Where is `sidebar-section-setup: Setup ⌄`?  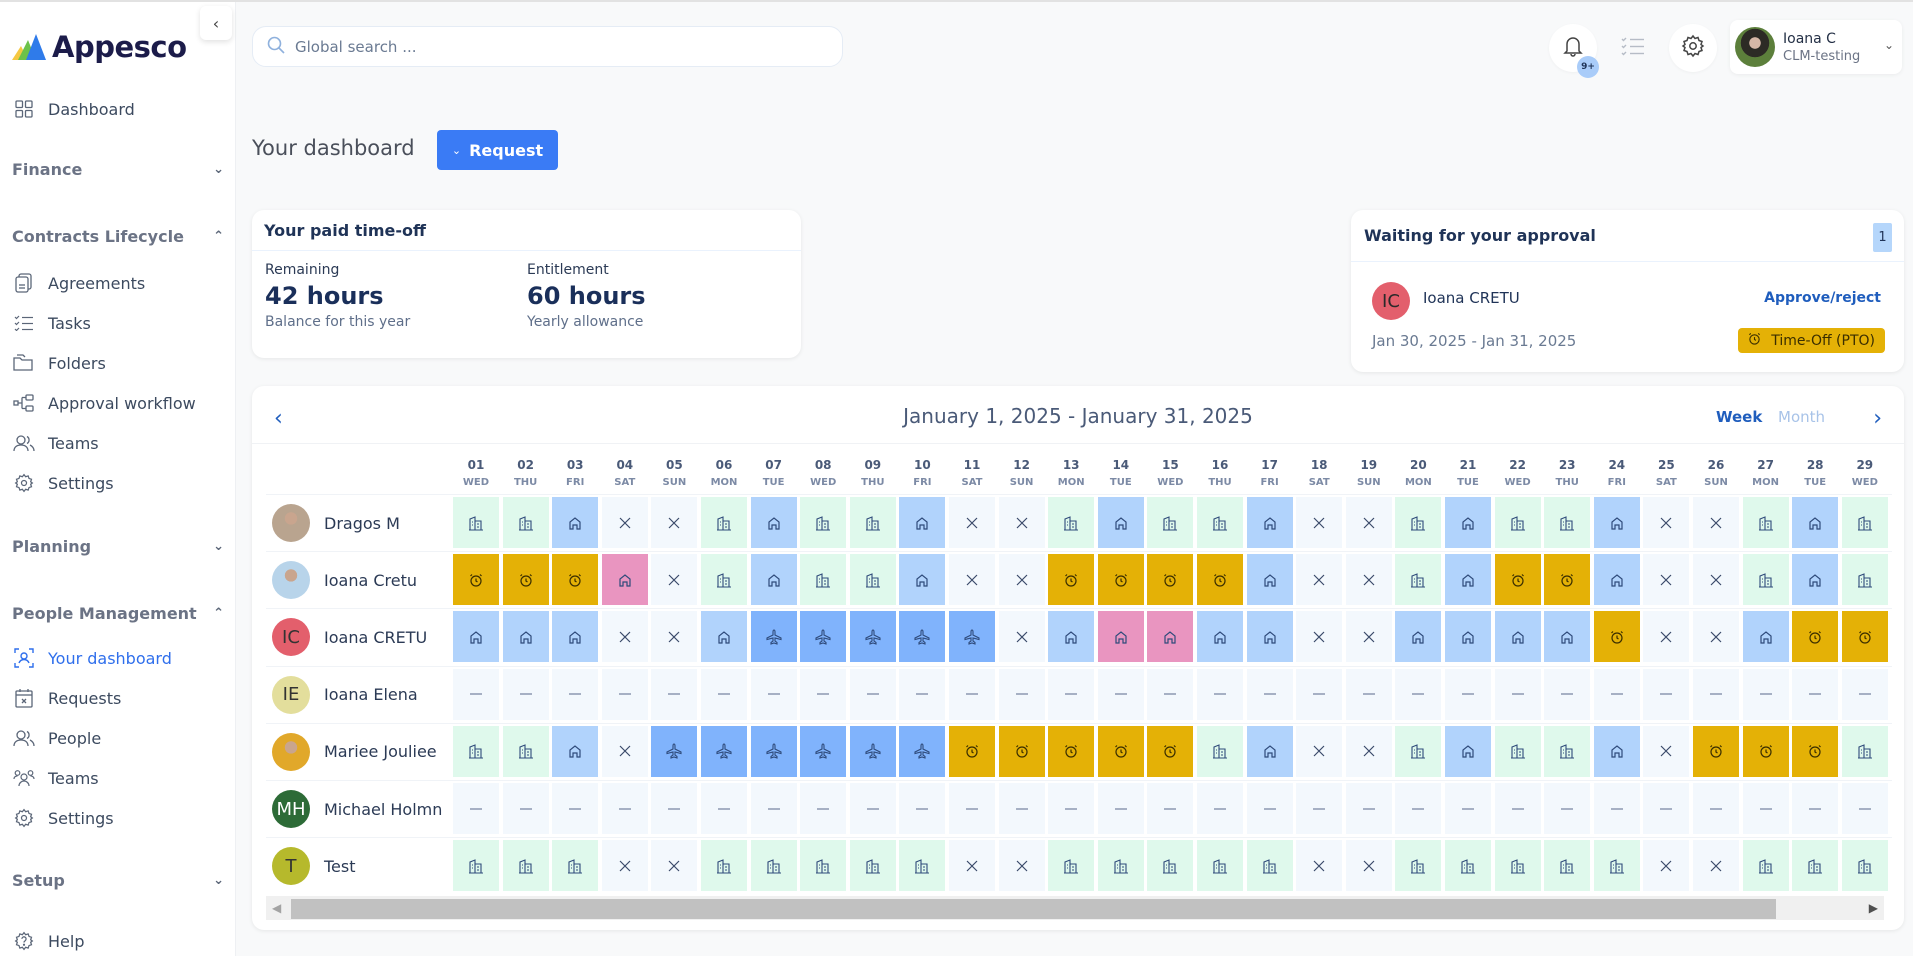
sidebar-section-setup: Setup ⌄ is located at coordinates (118, 880).